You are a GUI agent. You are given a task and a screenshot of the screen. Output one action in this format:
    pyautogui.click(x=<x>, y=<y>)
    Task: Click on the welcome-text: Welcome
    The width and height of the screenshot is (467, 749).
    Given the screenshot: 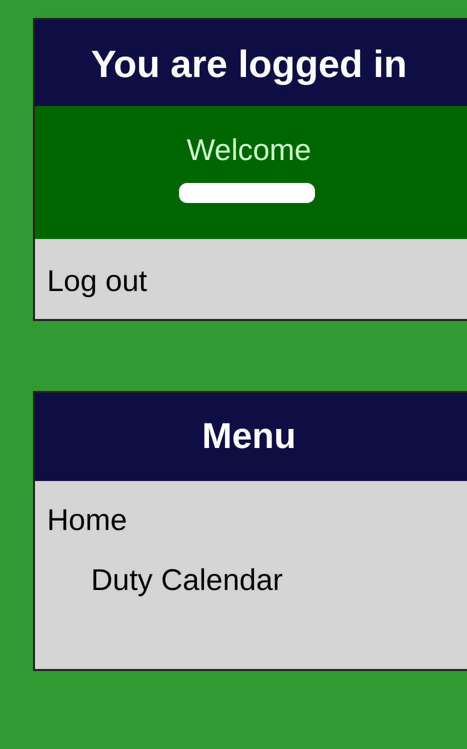 What is the action you would take?
    pyautogui.click(x=249, y=151)
    